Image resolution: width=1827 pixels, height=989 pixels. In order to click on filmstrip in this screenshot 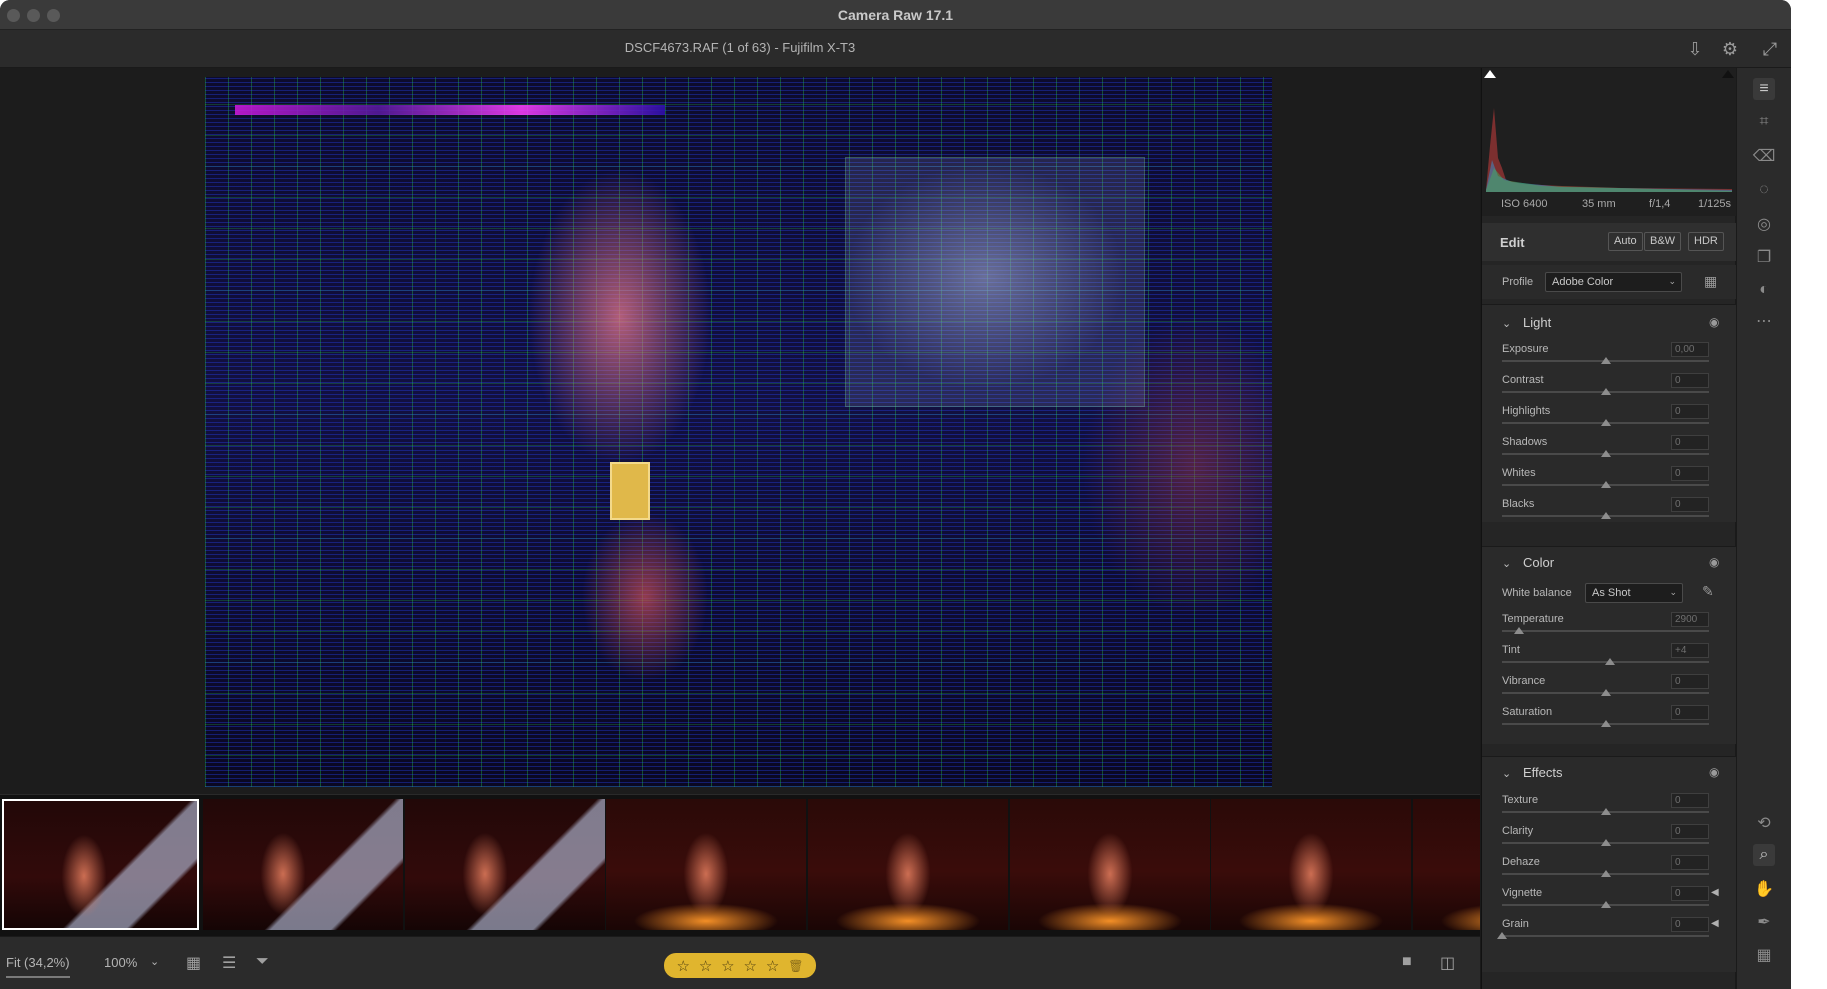, I will do `click(740, 865)`.